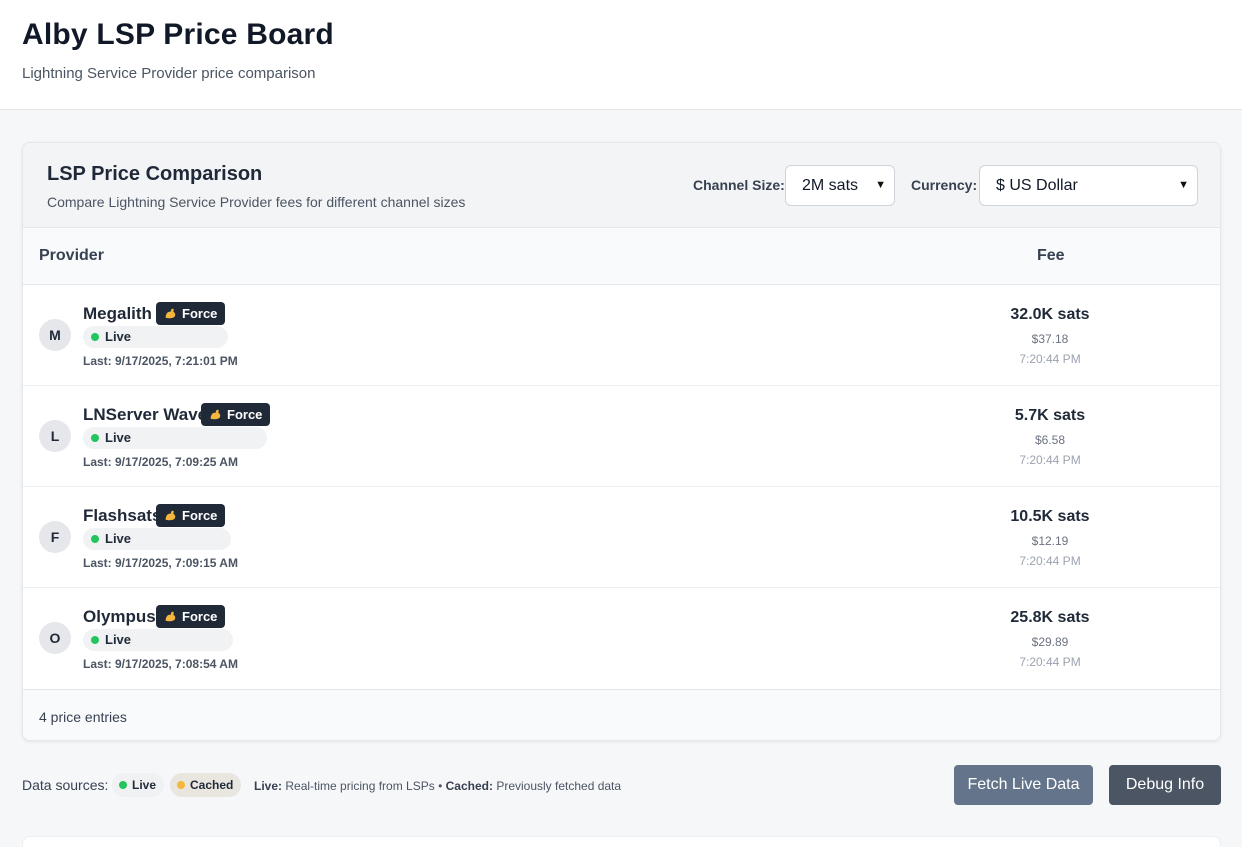  Describe the element at coordinates (55, 436) in the screenshot. I see `avatar: L` at that location.